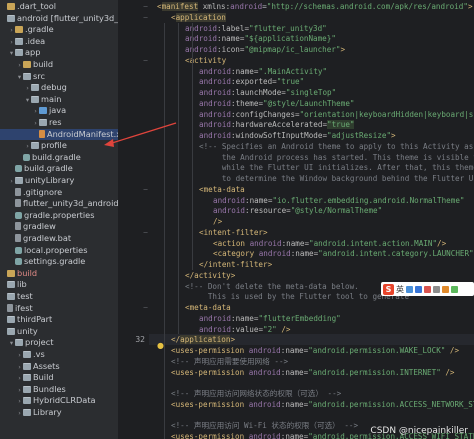  What do you see at coordinates (219, 329) in the screenshot?
I see `code-line: android:value="2" />` at bounding box center [219, 329].